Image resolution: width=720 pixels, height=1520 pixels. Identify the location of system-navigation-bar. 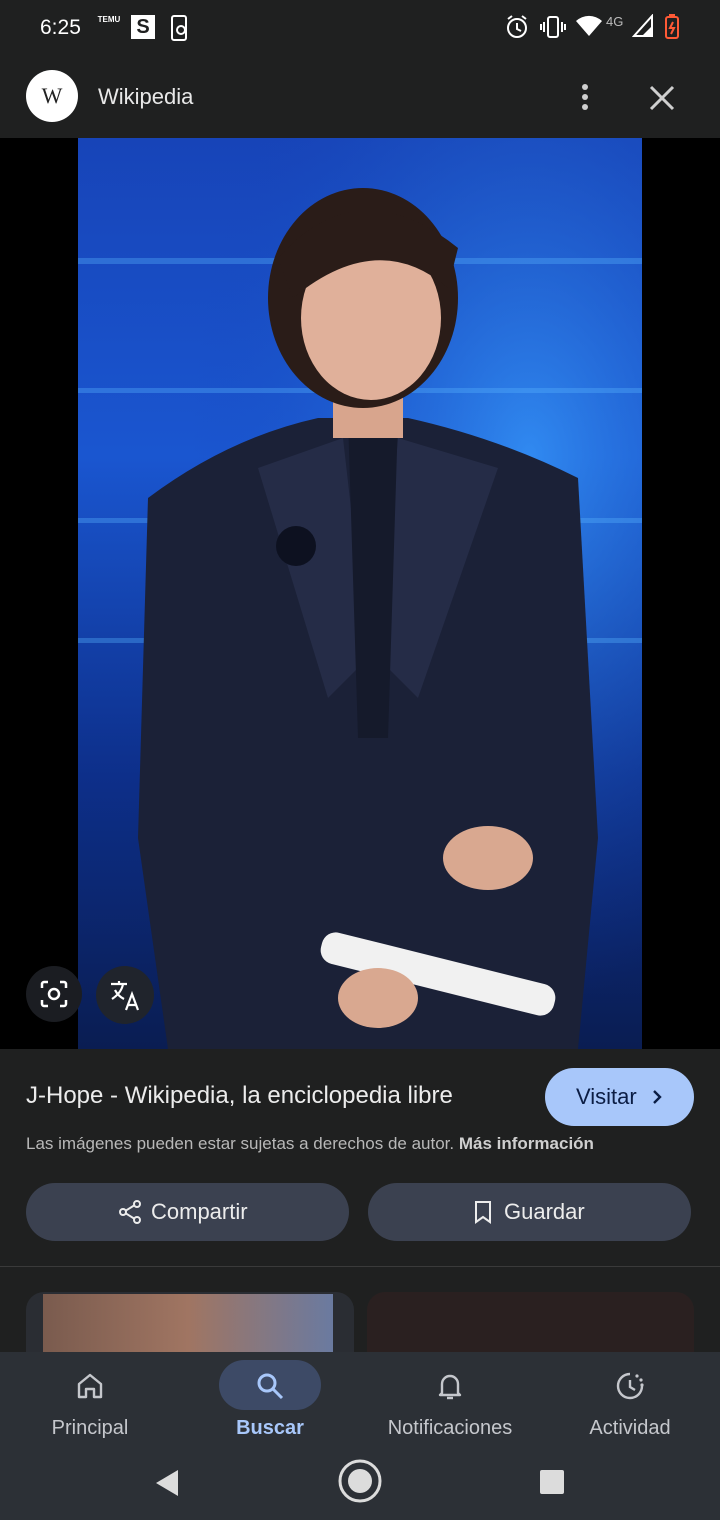
(360, 1484).